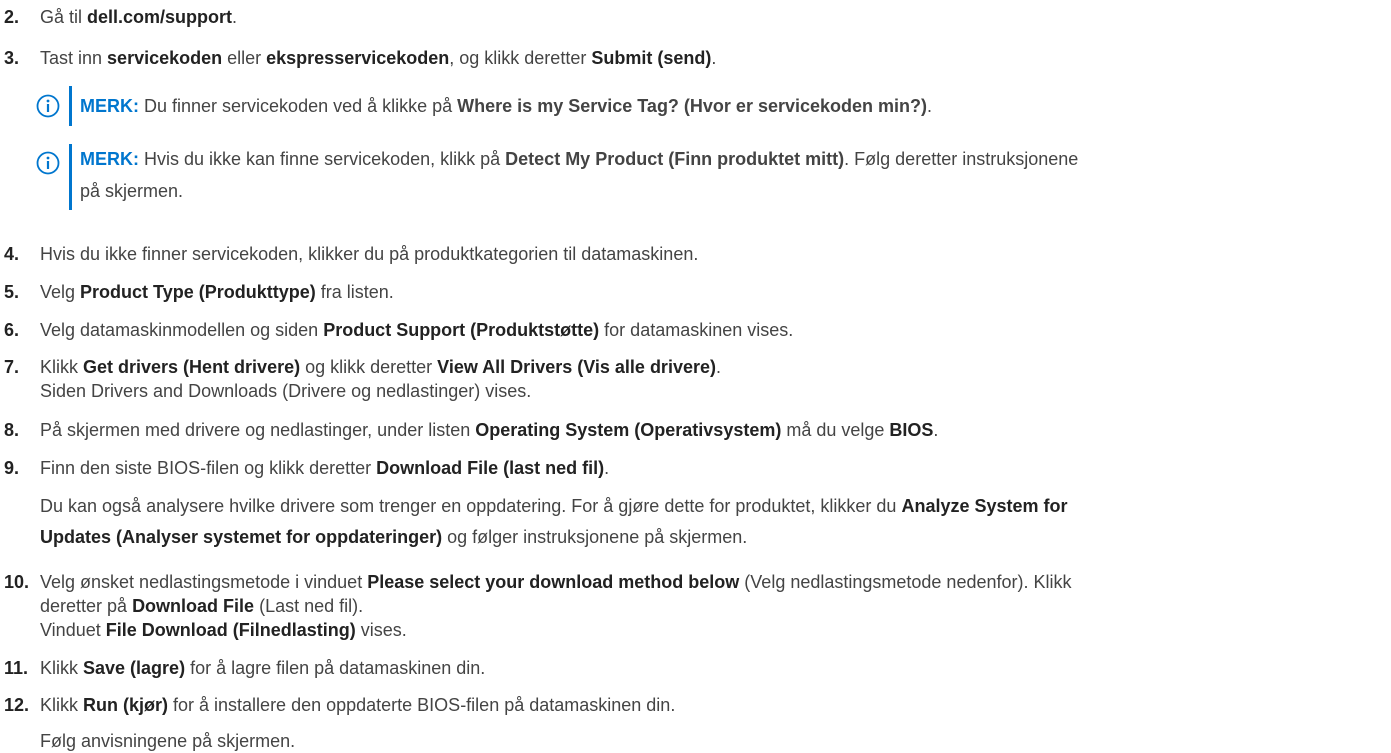 This screenshot has height=753, width=1391. I want to click on text-run: . Følg deretter instruksjonene, so click(961, 159).